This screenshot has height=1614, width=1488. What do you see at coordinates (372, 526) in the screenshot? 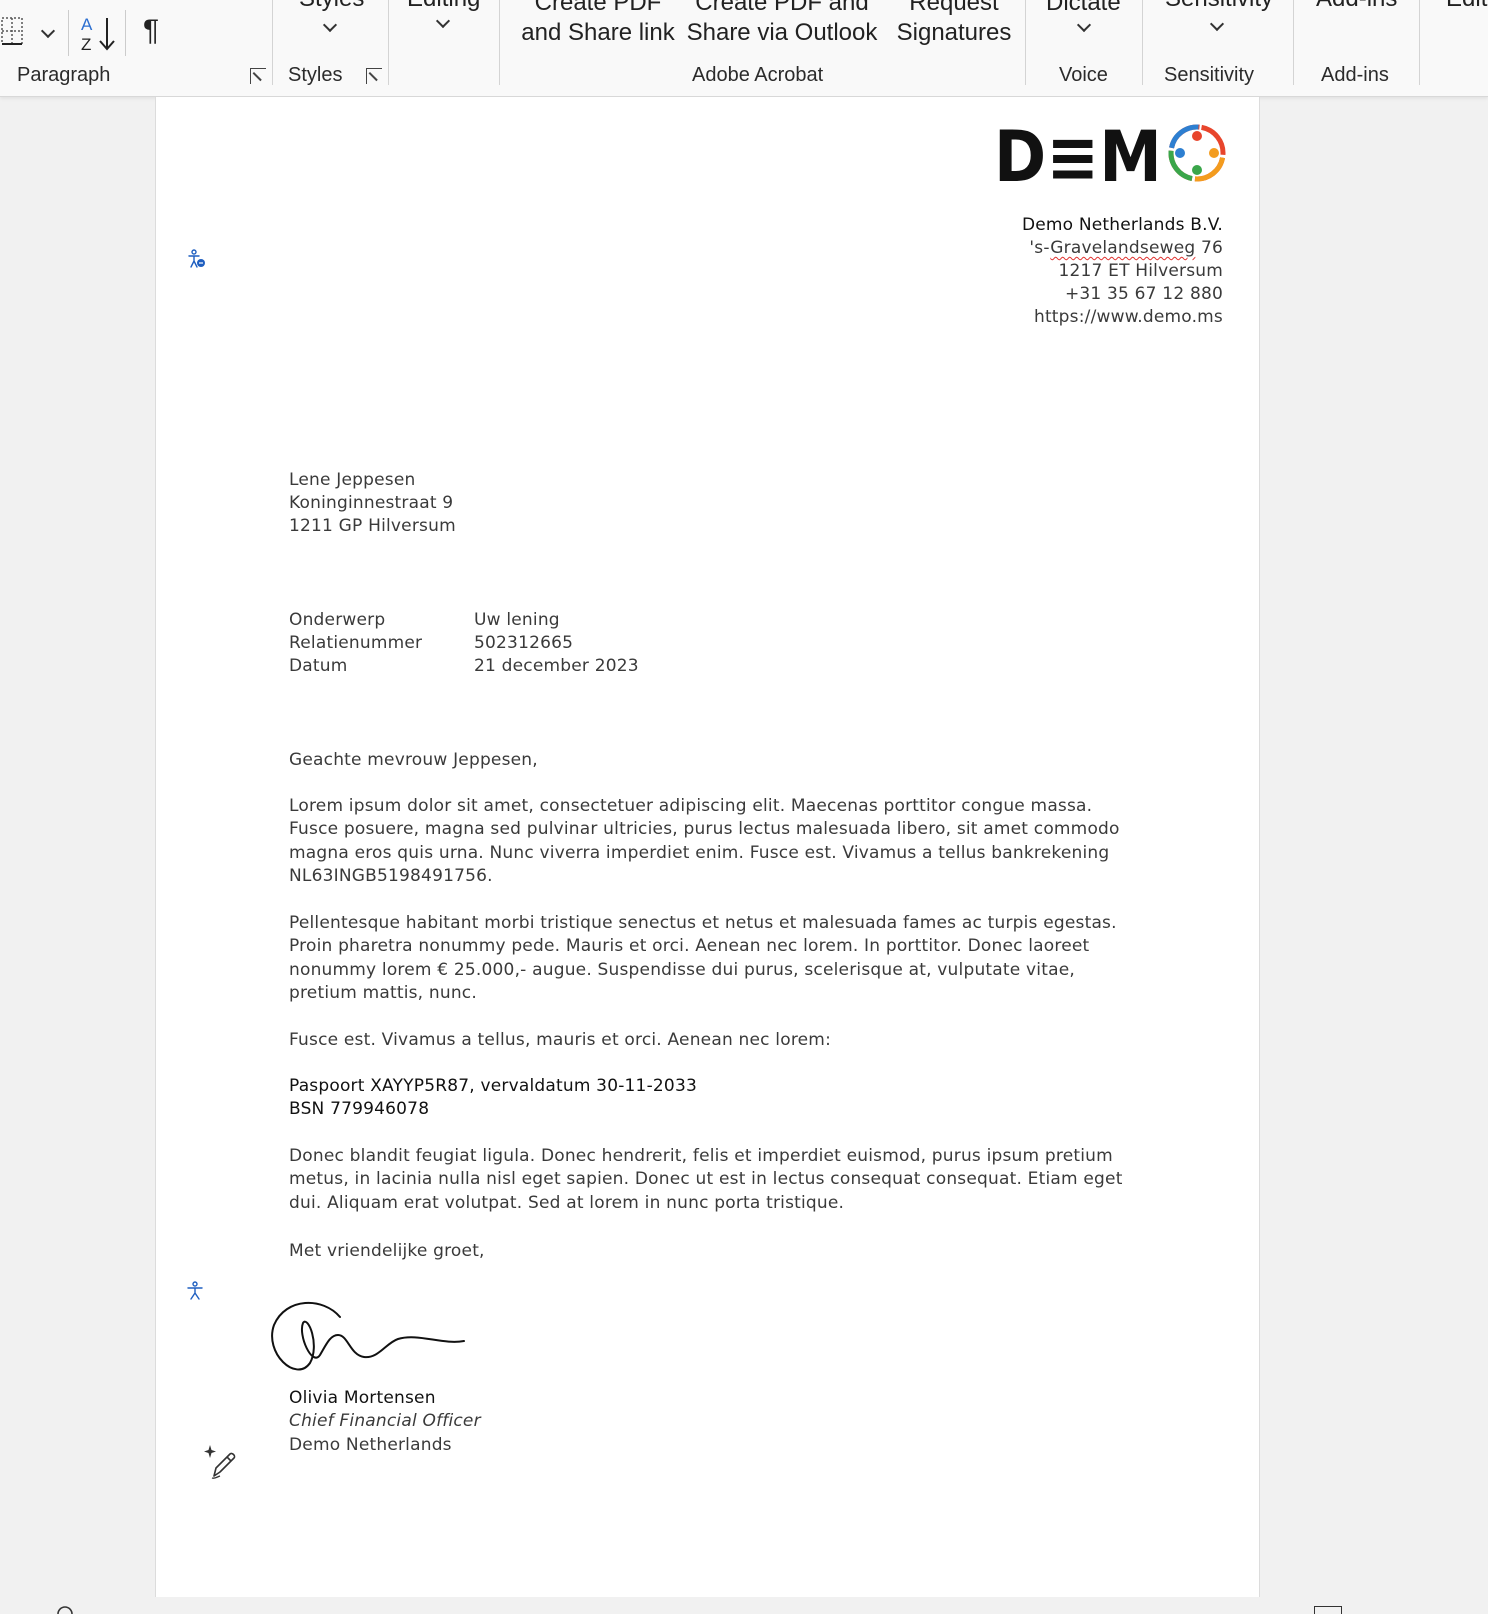
I see `recipient-postal-city: 1211 GP Hilversum` at bounding box center [372, 526].